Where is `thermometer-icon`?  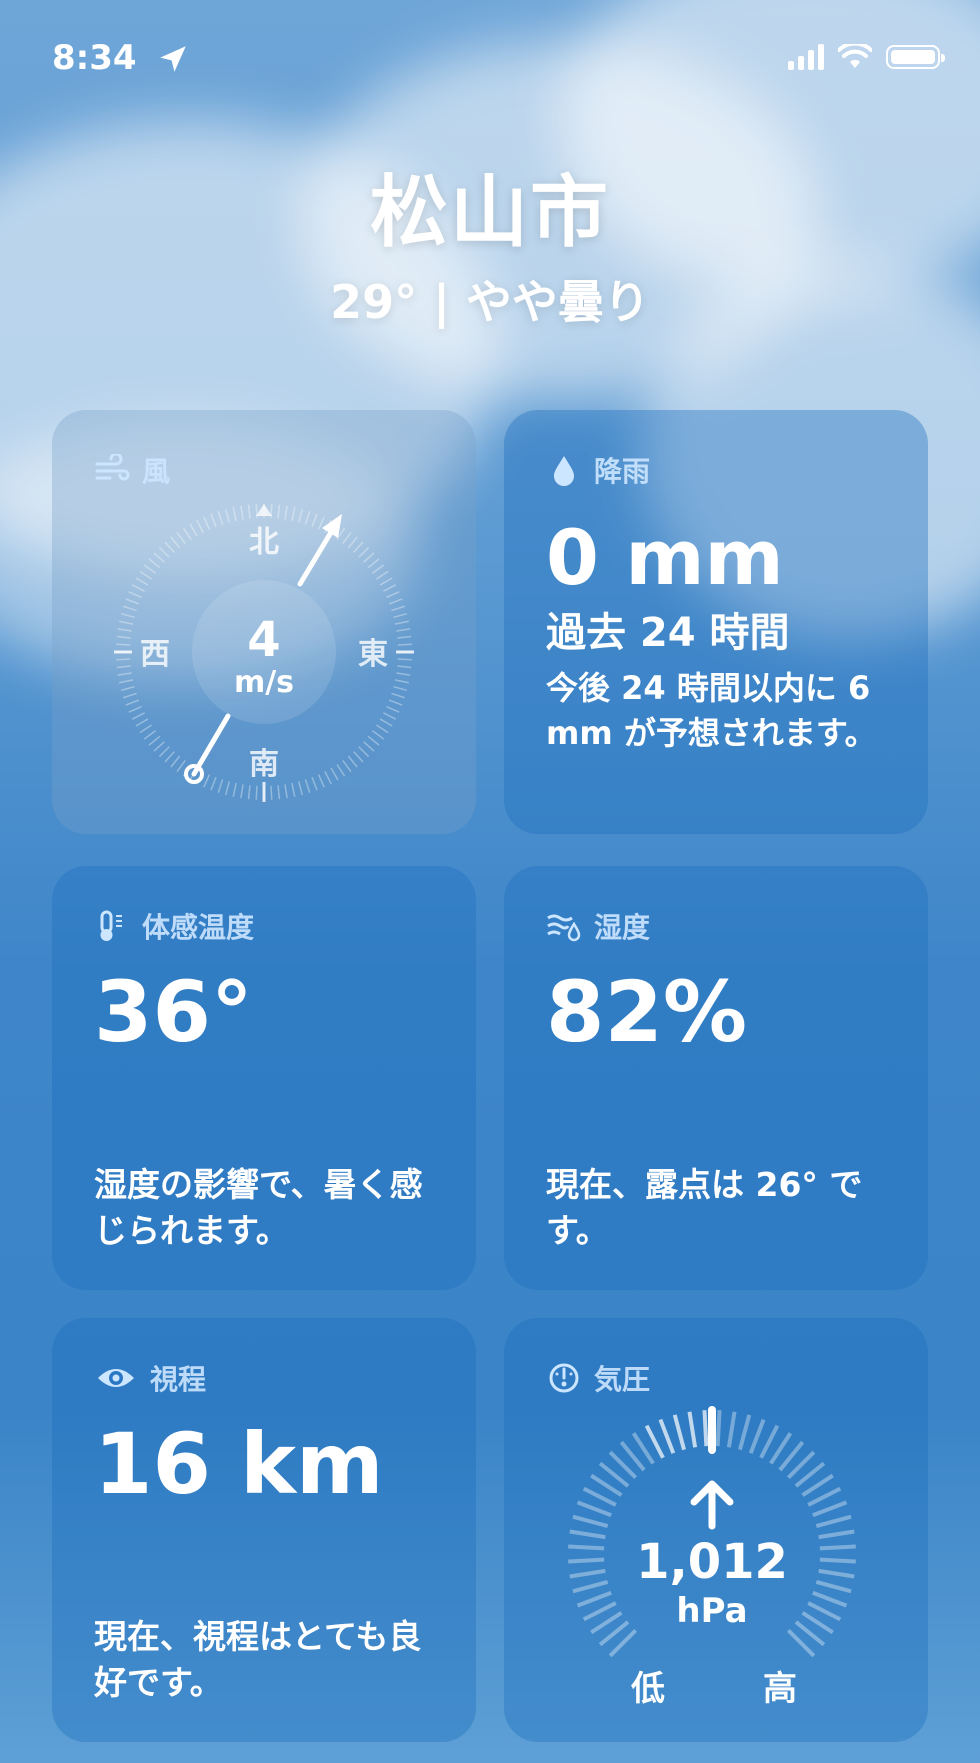
thermometer-icon is located at coordinates (111, 925).